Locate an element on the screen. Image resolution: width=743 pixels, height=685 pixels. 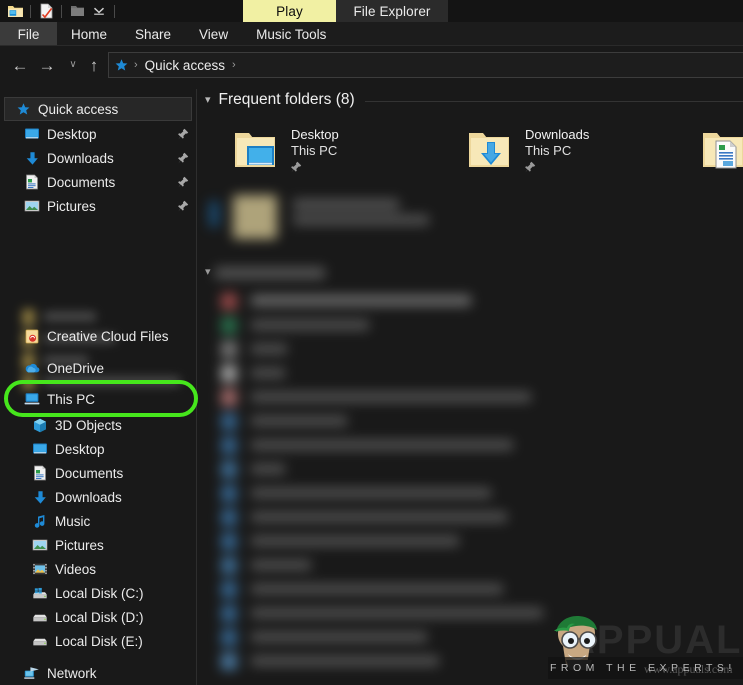
sidebar-label: This PC is located at coordinates (71, 399).